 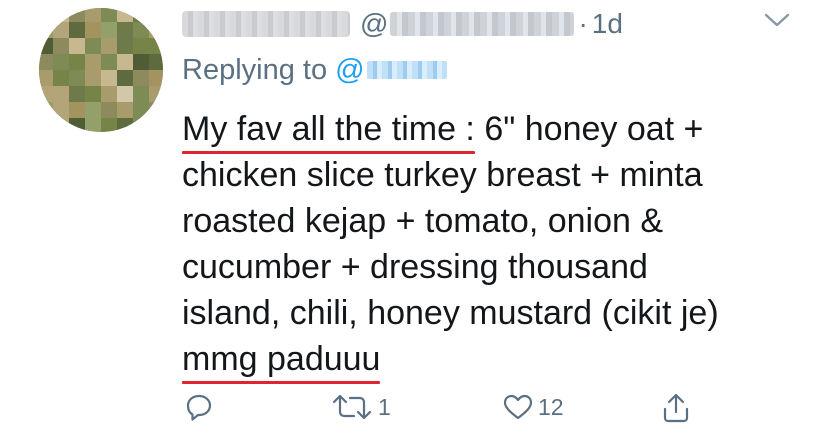 I want to click on underlined-phrase: My fav all the time :, so click(x=328, y=129).